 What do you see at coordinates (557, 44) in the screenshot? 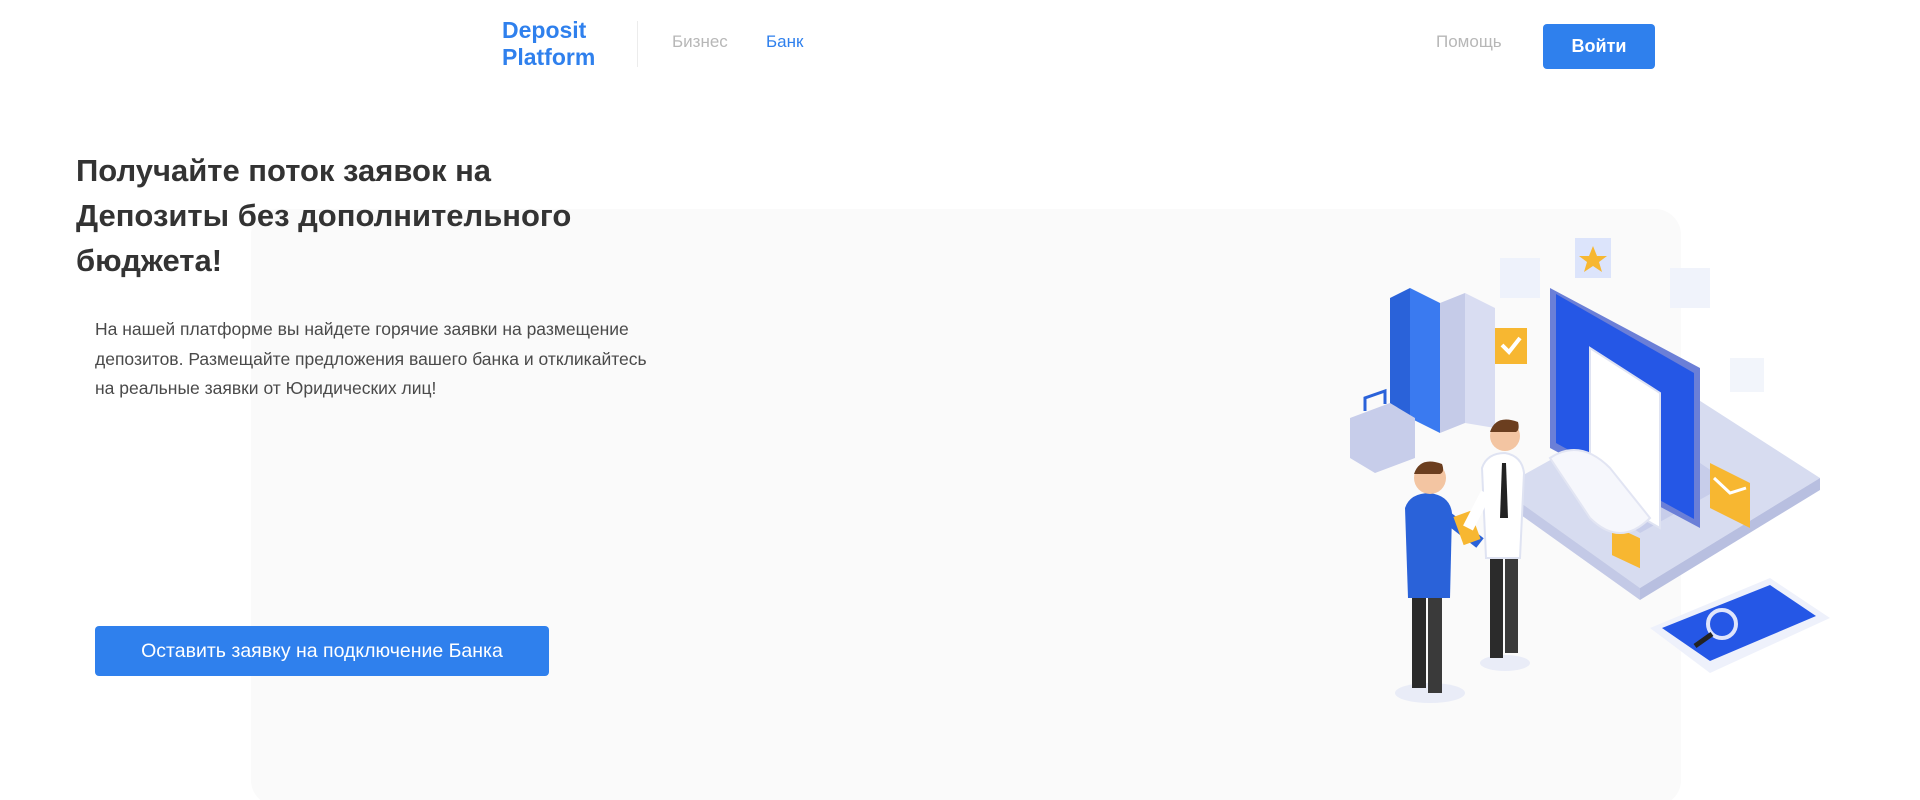
I see `logo: Deposit Platform` at bounding box center [557, 44].